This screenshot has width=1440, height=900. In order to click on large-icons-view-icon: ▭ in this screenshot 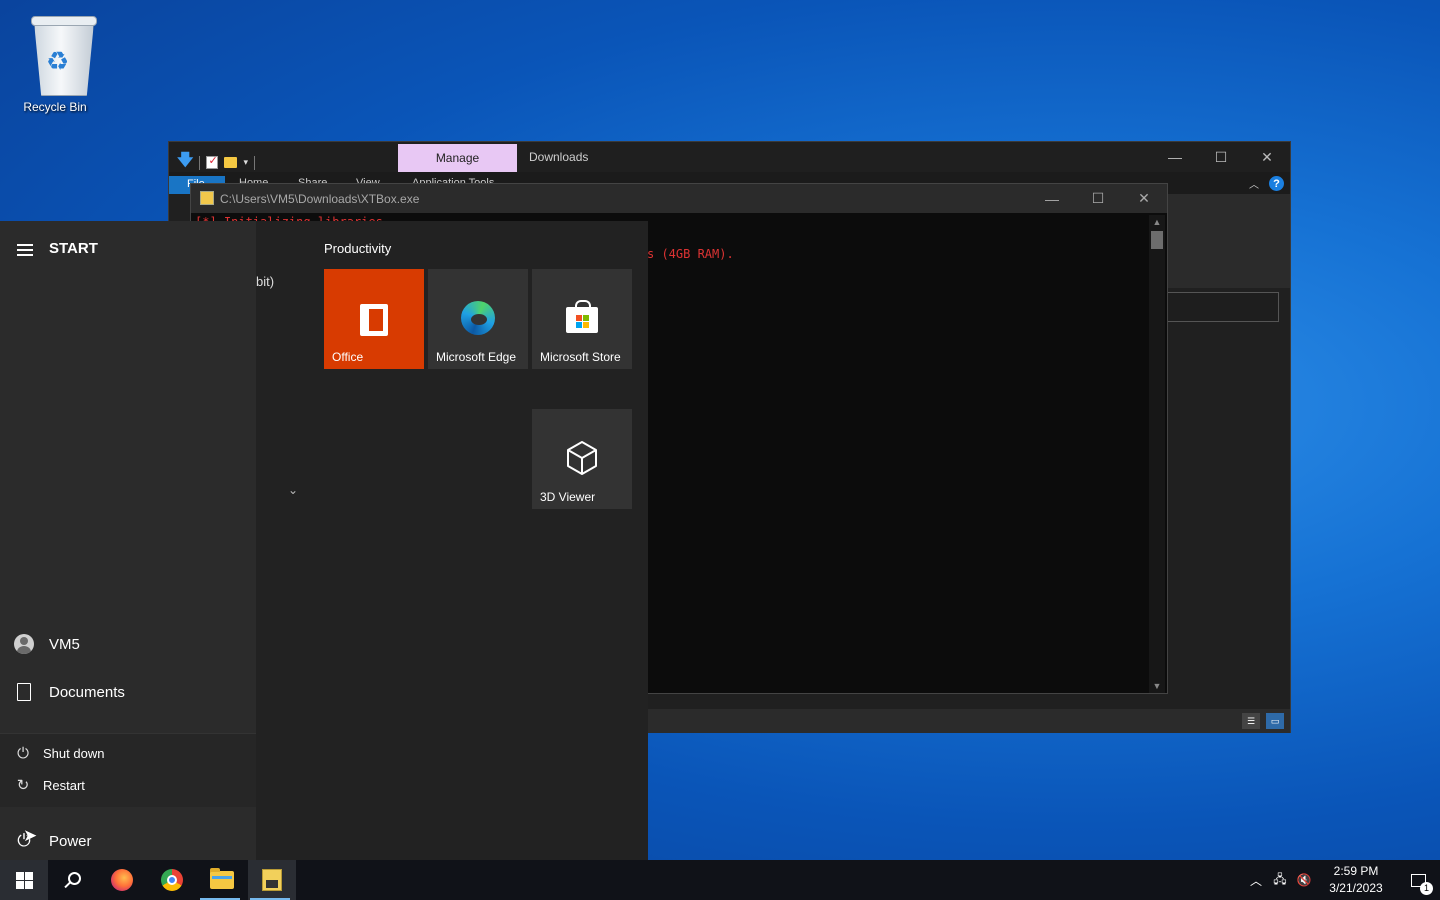, I will do `click(1275, 721)`.